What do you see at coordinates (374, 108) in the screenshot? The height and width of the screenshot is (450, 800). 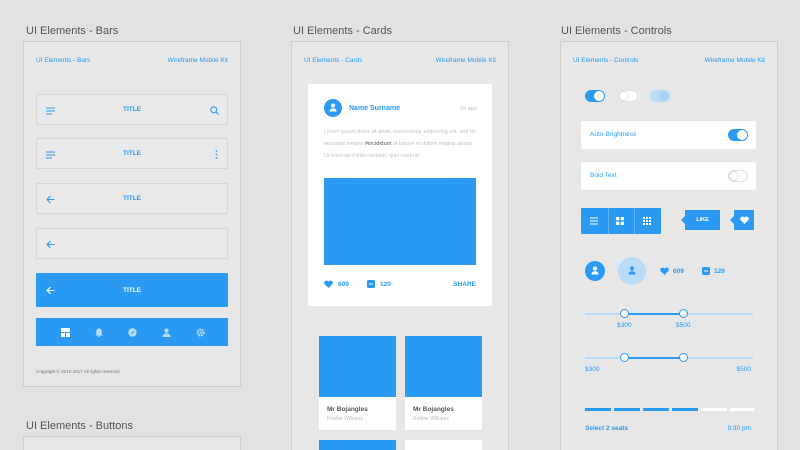 I see `post-author-name: Name Surname` at bounding box center [374, 108].